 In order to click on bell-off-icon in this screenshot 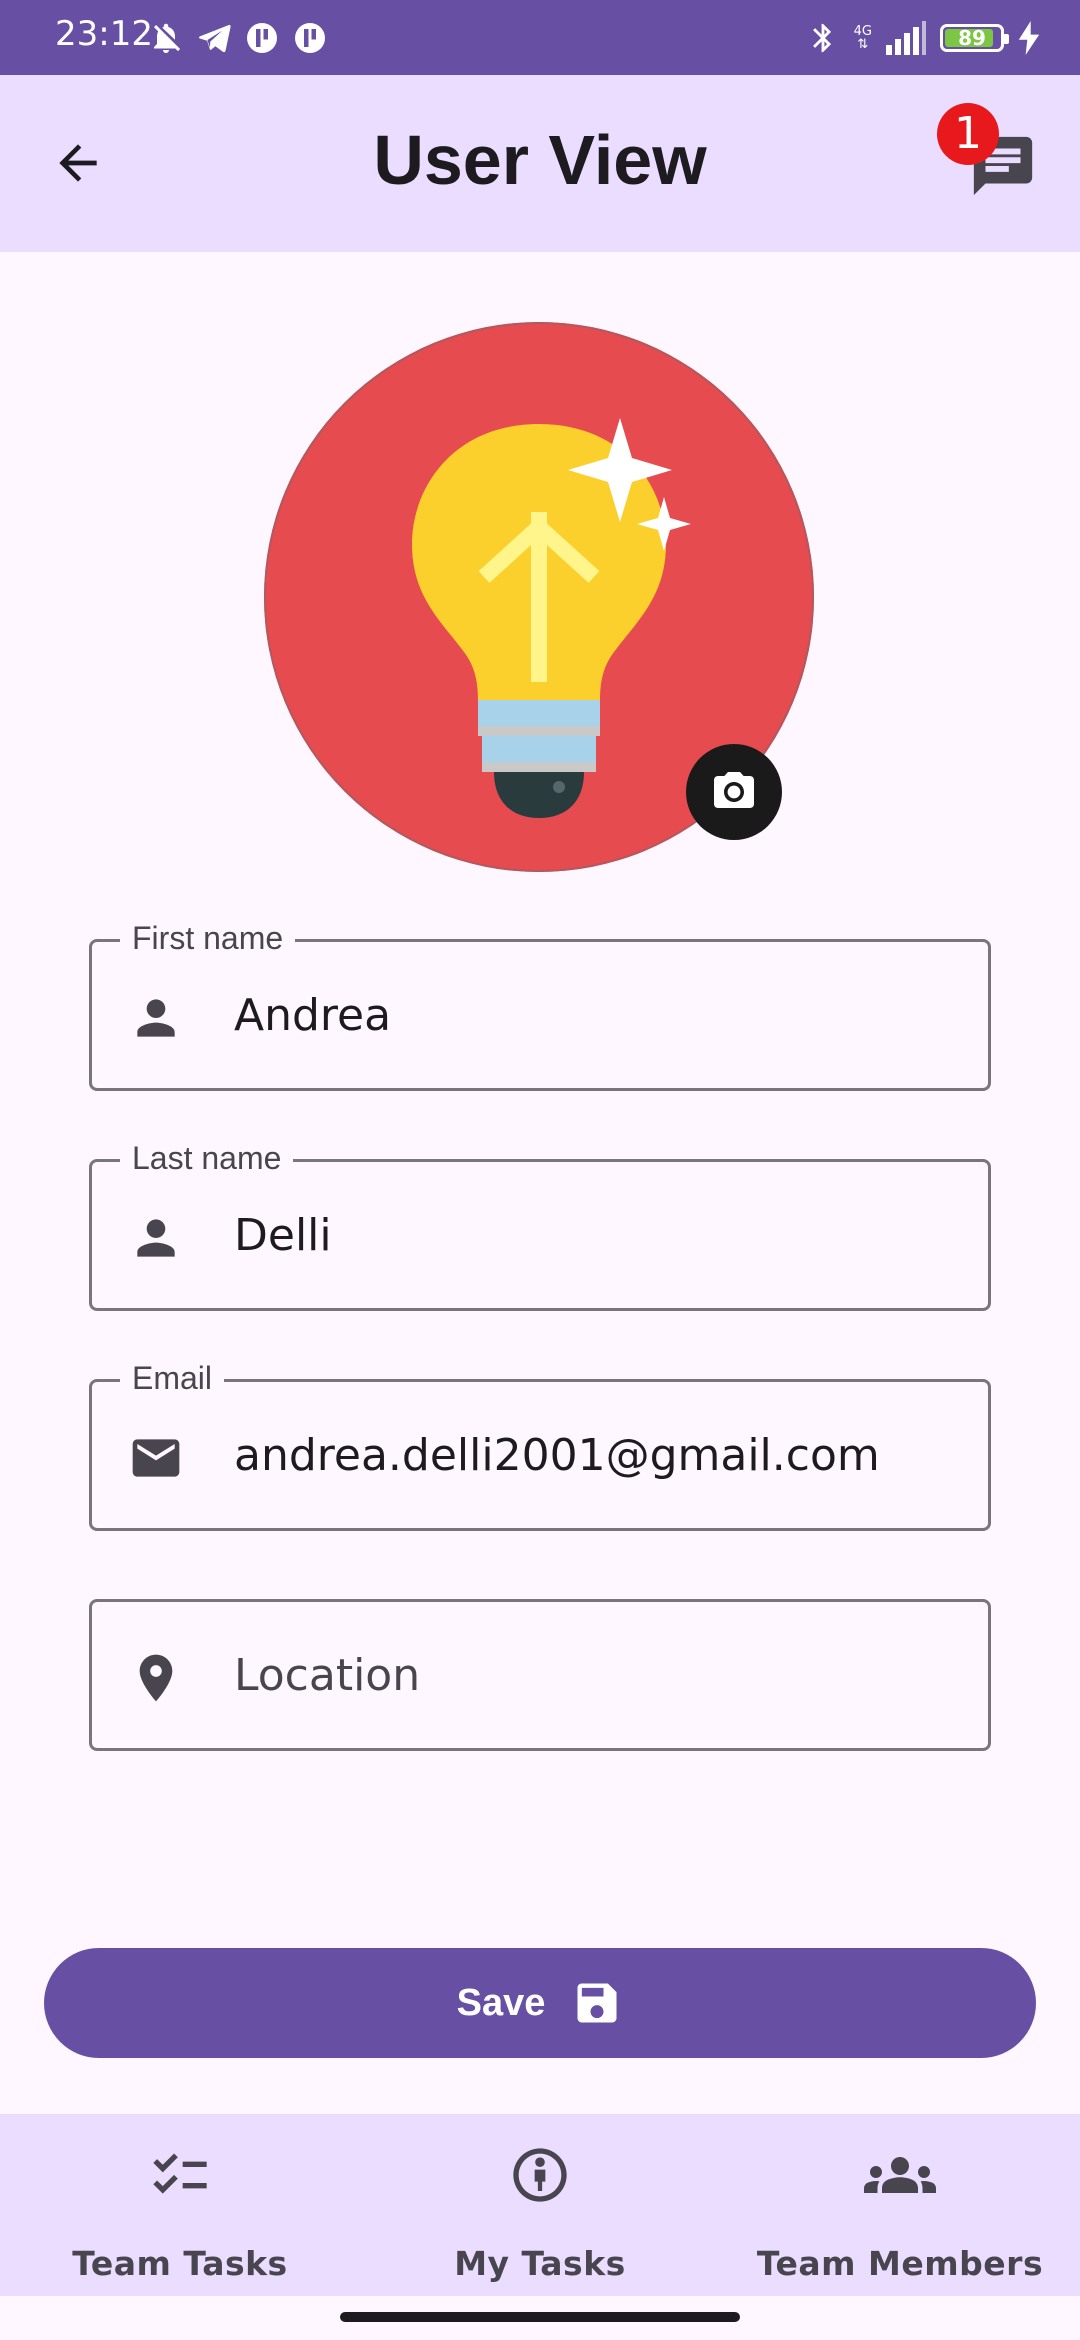, I will do `click(167, 38)`.